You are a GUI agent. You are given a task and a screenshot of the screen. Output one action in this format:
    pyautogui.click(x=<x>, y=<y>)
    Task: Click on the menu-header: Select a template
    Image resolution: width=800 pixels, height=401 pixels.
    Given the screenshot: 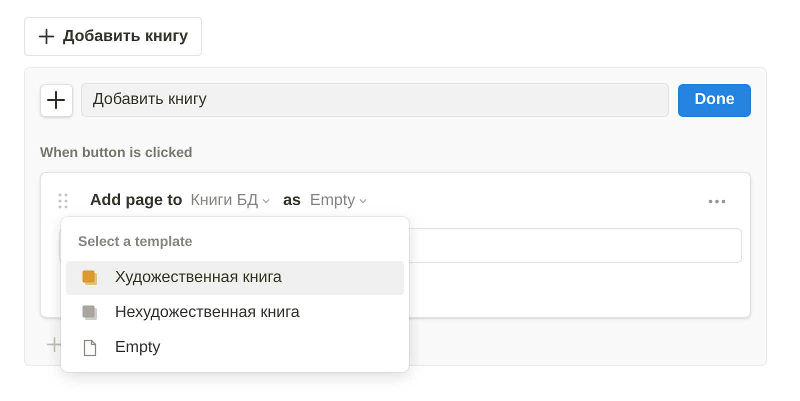 What is the action you would take?
    pyautogui.click(x=135, y=241)
    